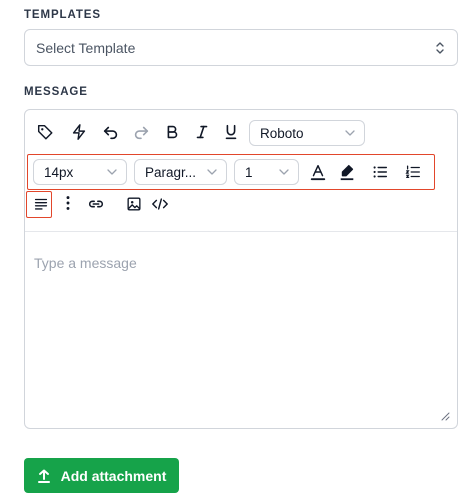 The width and height of the screenshot is (474, 504). I want to click on upload-icon, so click(43, 476).